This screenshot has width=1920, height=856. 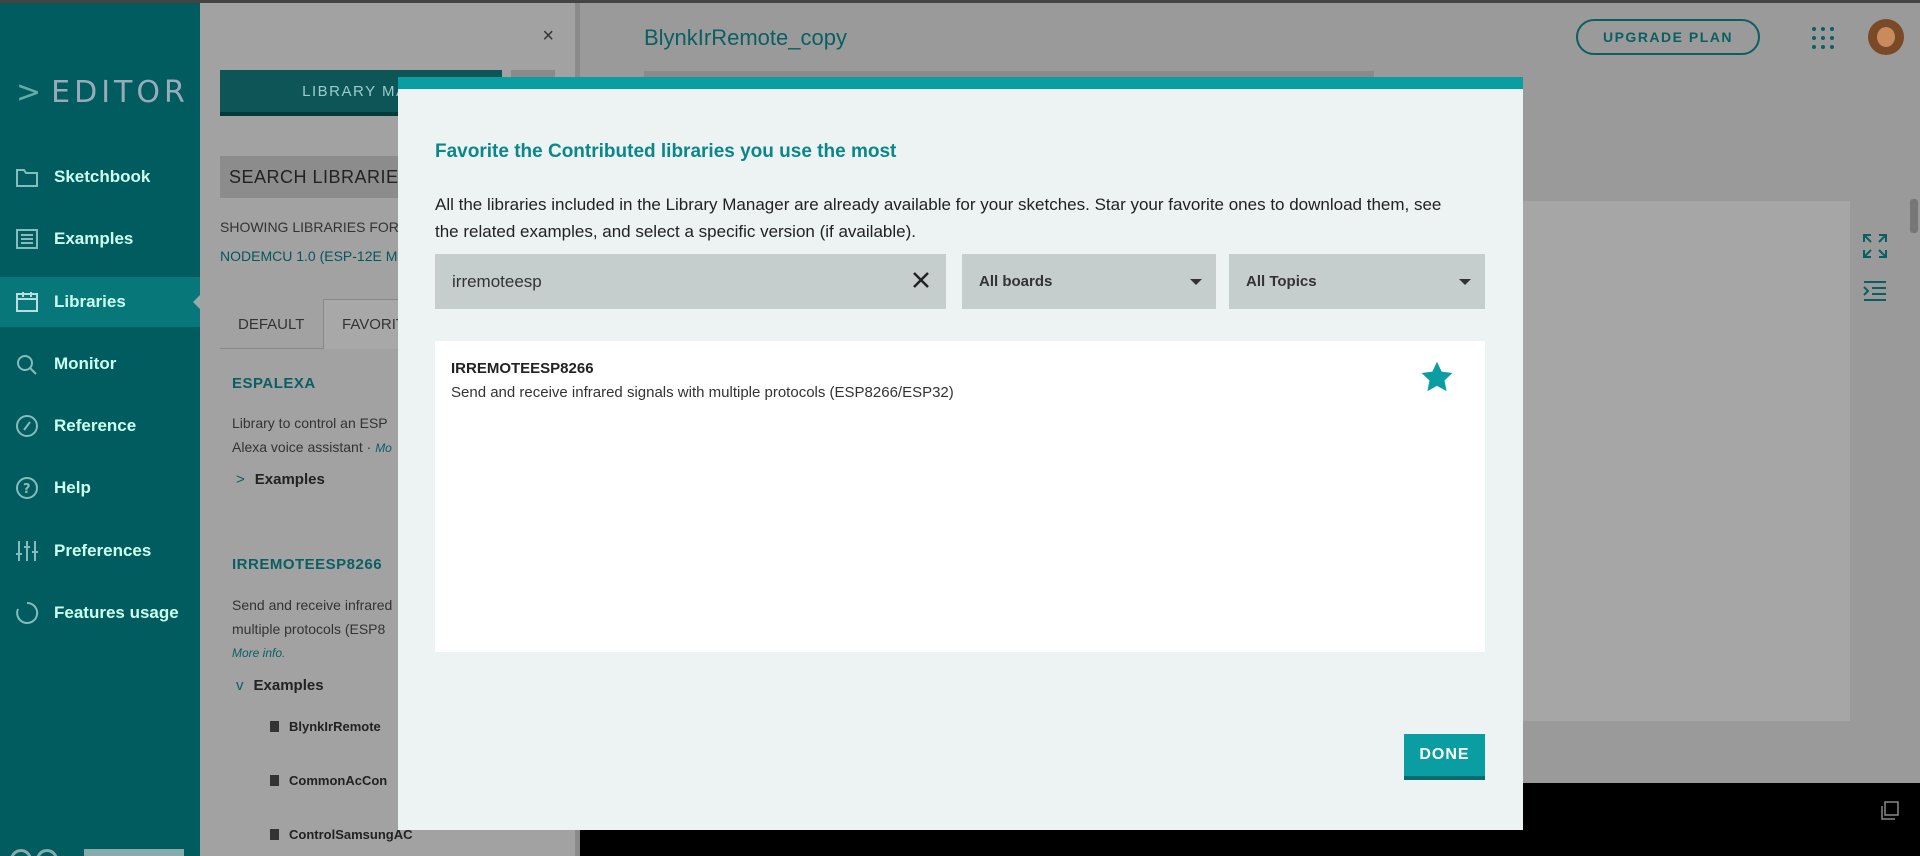 What do you see at coordinates (522, 368) in the screenshot?
I see `result-library-name: IRREMOTEESP8266` at bounding box center [522, 368].